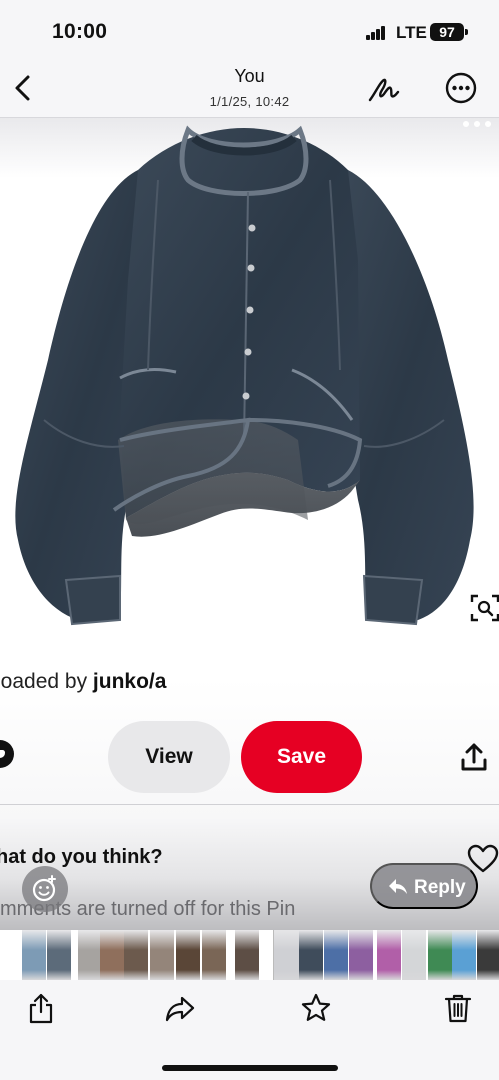  What do you see at coordinates (440, 887) in the screenshot?
I see `reply-label: Reply` at bounding box center [440, 887].